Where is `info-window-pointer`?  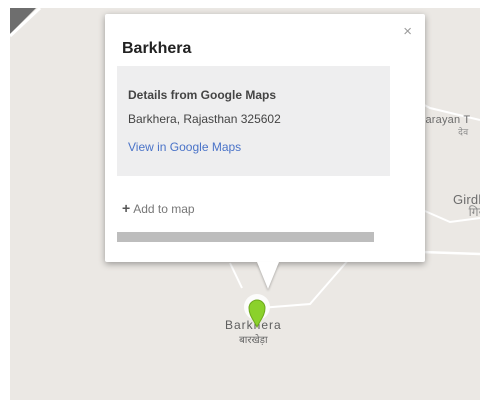 info-window-pointer is located at coordinates (268, 275).